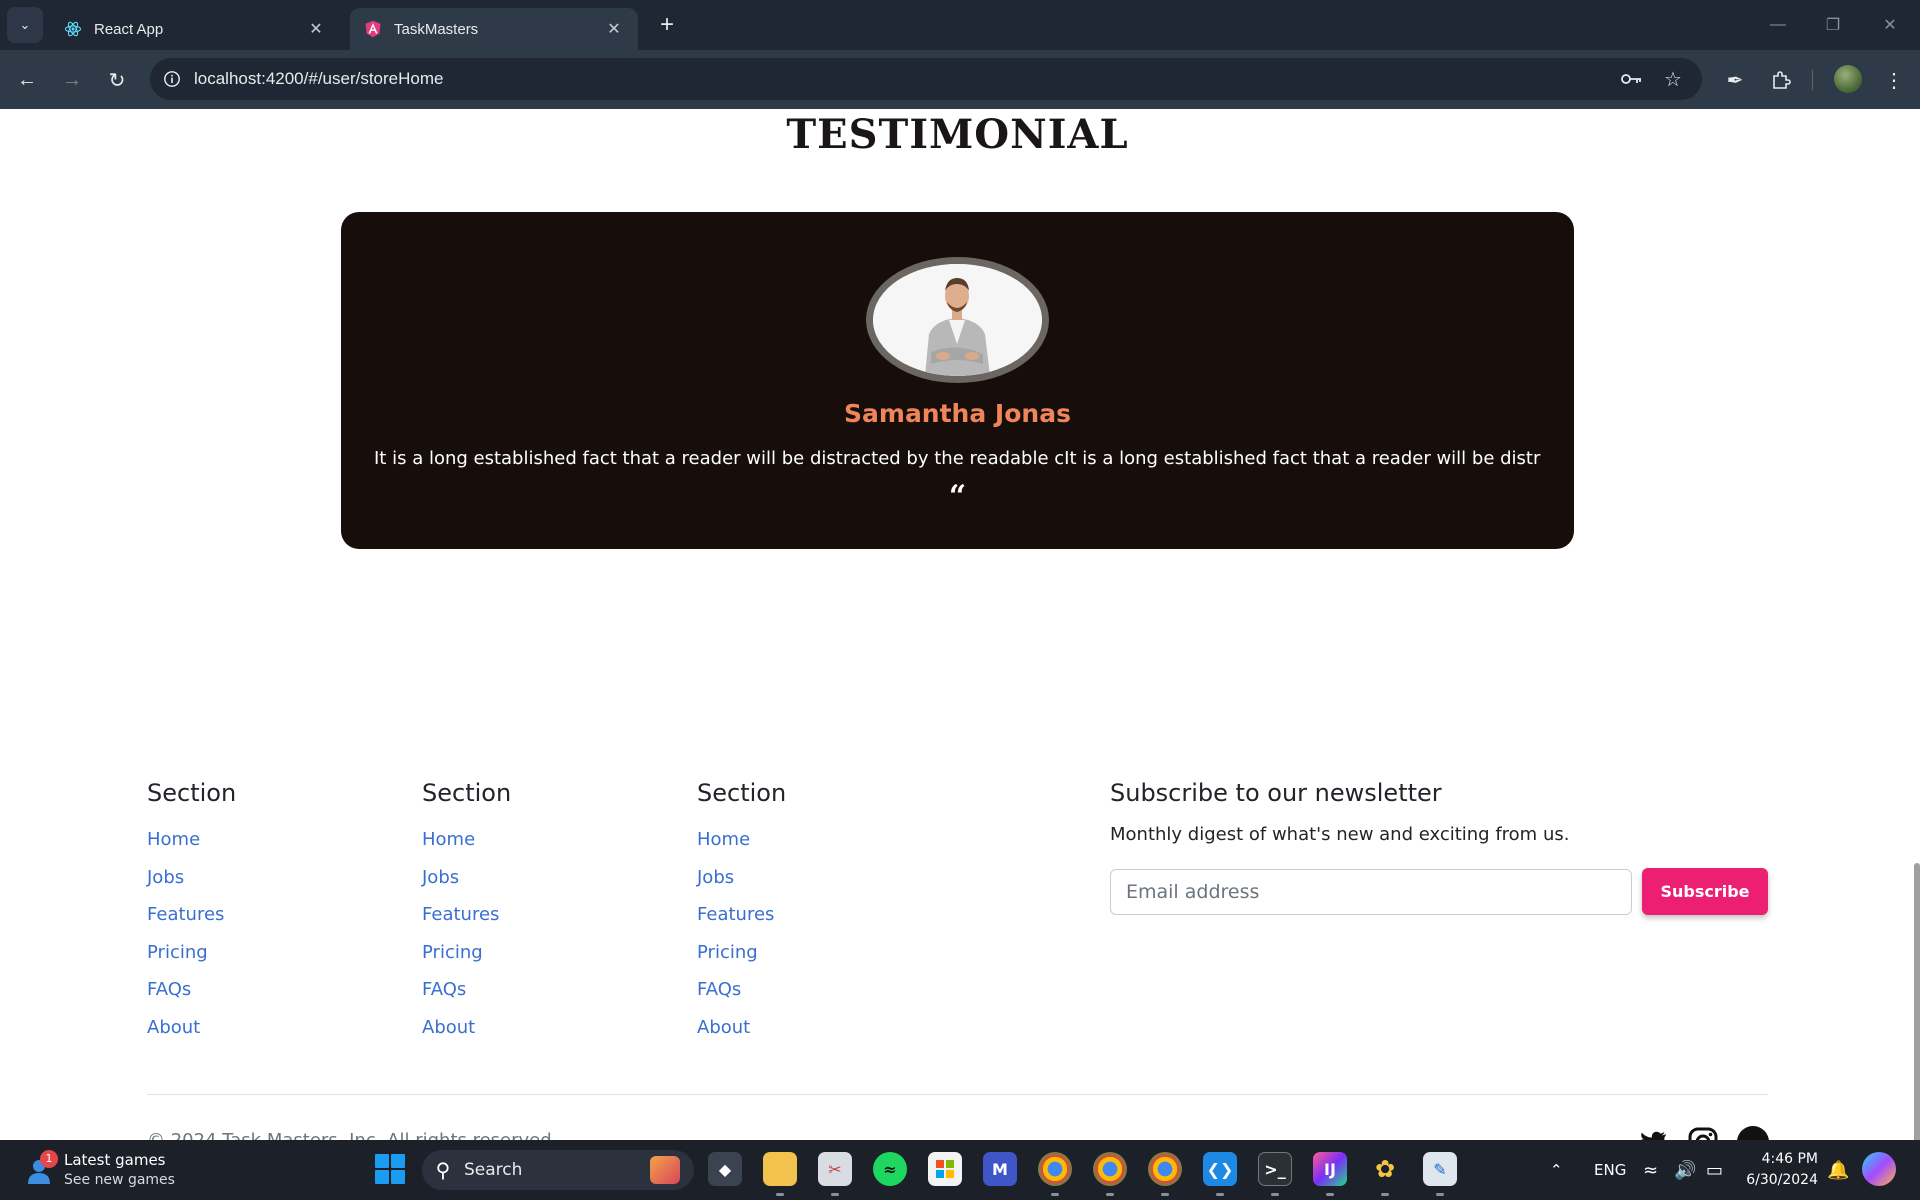 The width and height of the screenshot is (1920, 1200). What do you see at coordinates (957, 413) in the screenshot?
I see `testimonial-name: Samantha Jonas` at bounding box center [957, 413].